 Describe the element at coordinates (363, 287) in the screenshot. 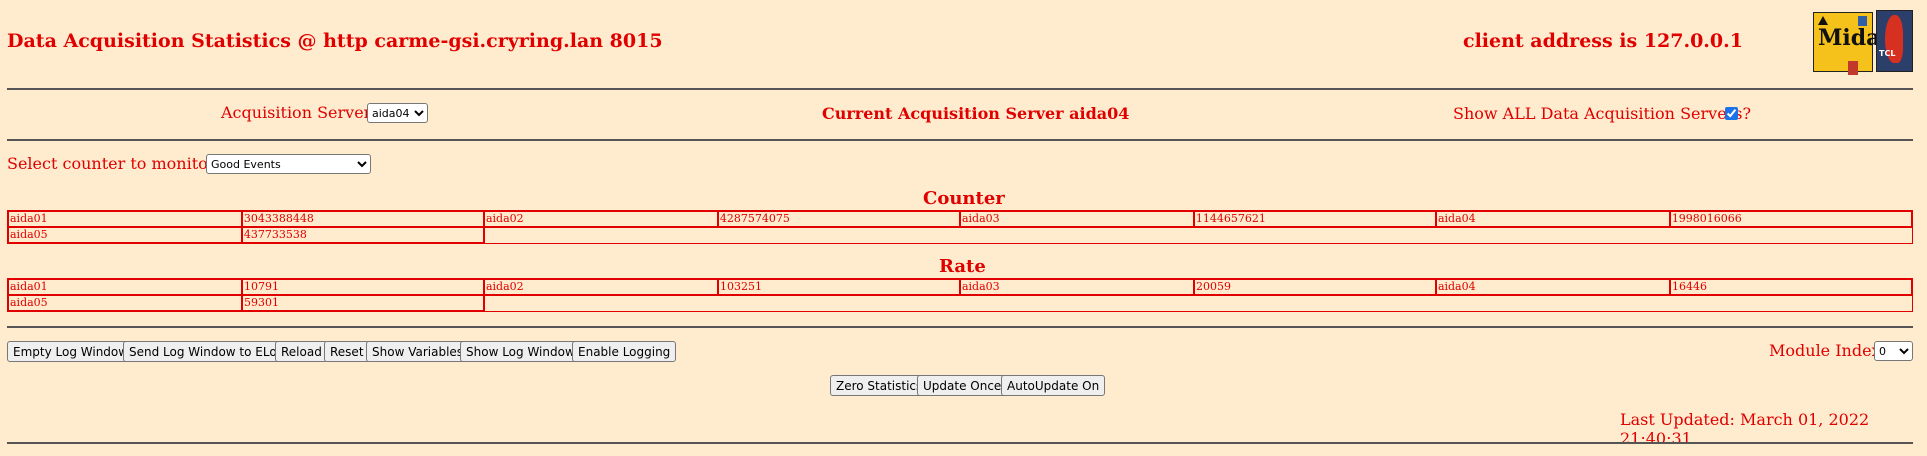

I see `rate-value: 10791` at that location.